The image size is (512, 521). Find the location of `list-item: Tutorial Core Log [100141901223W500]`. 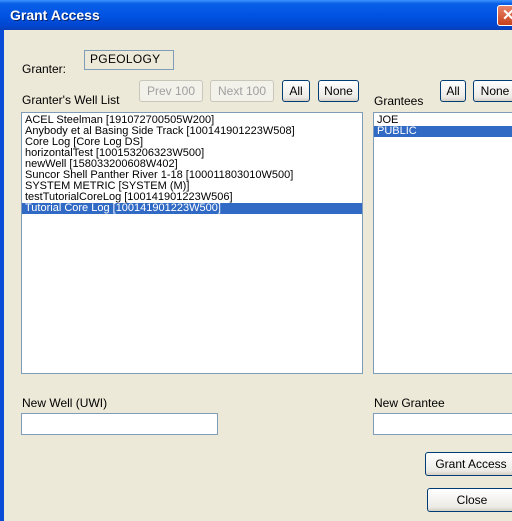

list-item: Tutorial Core Log [100141901223W500] is located at coordinates (192, 208).